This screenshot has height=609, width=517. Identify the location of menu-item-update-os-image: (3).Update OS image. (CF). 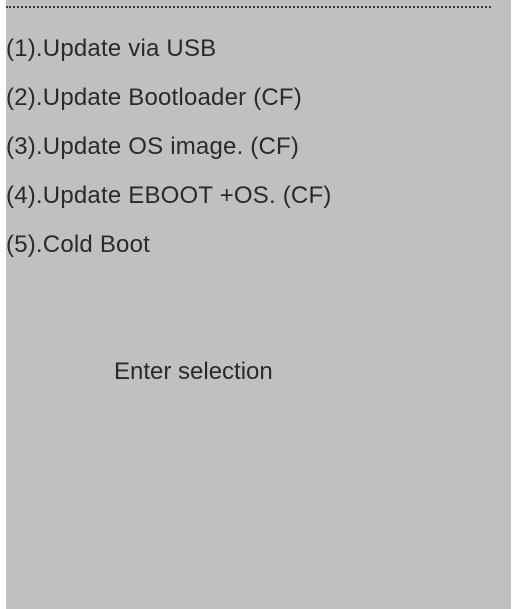
(169, 147).